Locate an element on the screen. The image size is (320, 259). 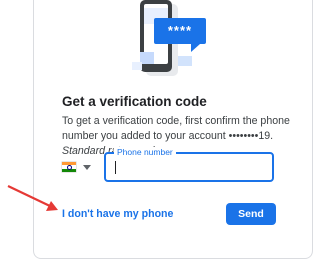
india-flag-icon is located at coordinates (69, 167).